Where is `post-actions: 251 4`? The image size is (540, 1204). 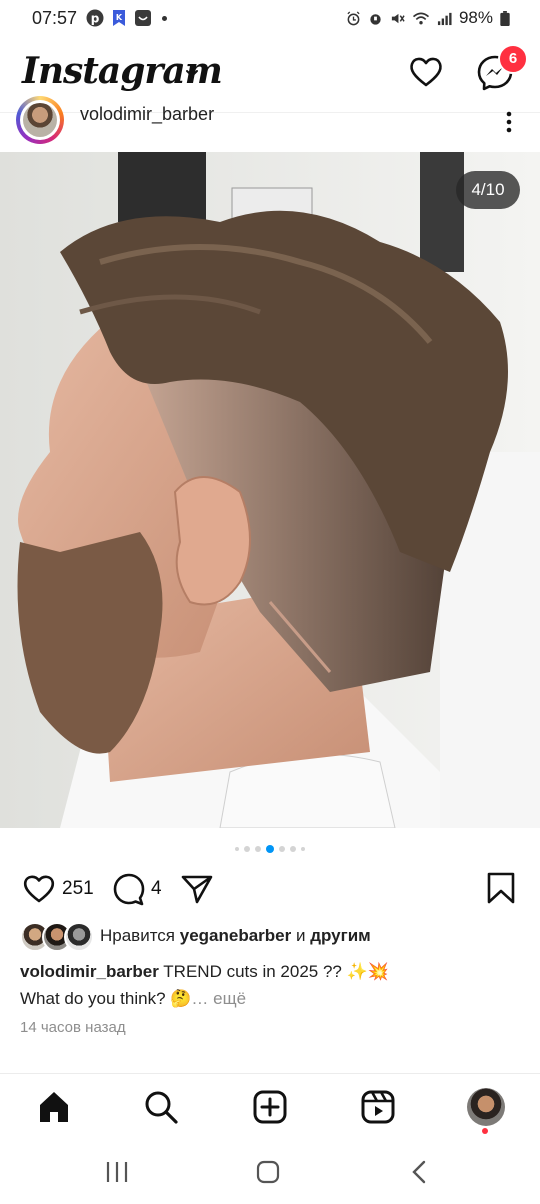 post-actions: 251 4 is located at coordinates (270, 888).